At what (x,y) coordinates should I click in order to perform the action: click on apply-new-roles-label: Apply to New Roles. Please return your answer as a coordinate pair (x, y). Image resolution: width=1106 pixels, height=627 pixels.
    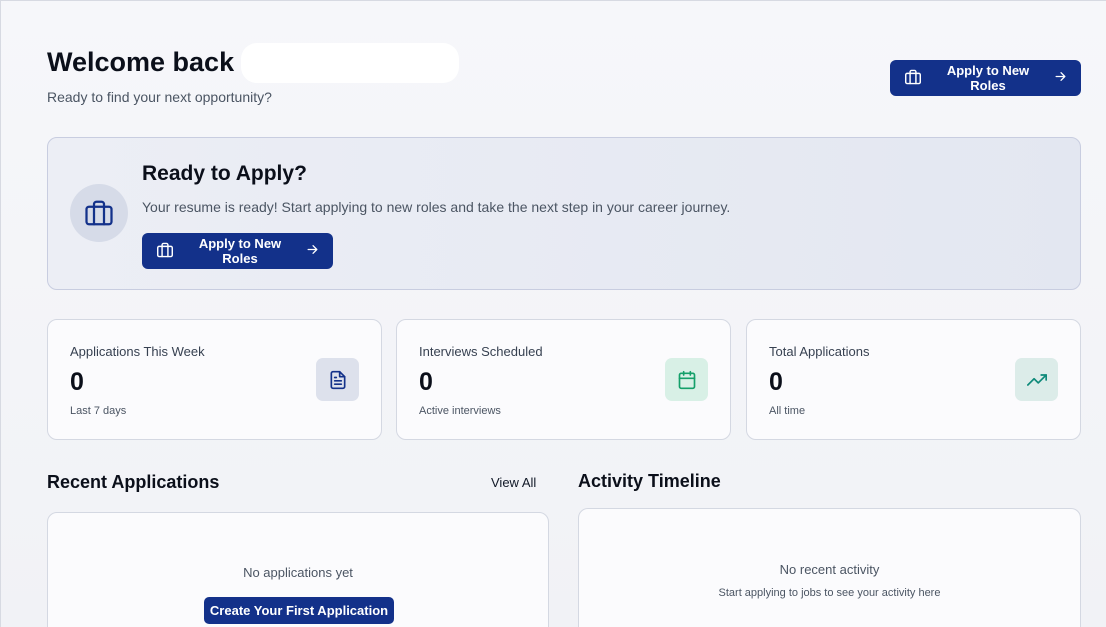
    Looking at the image, I should click on (988, 78).